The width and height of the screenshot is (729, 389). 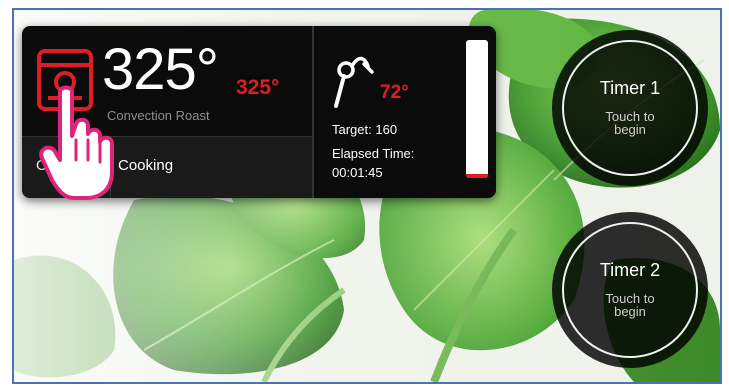 I want to click on timer-2-hint: Touch to begin, so click(x=630, y=305).